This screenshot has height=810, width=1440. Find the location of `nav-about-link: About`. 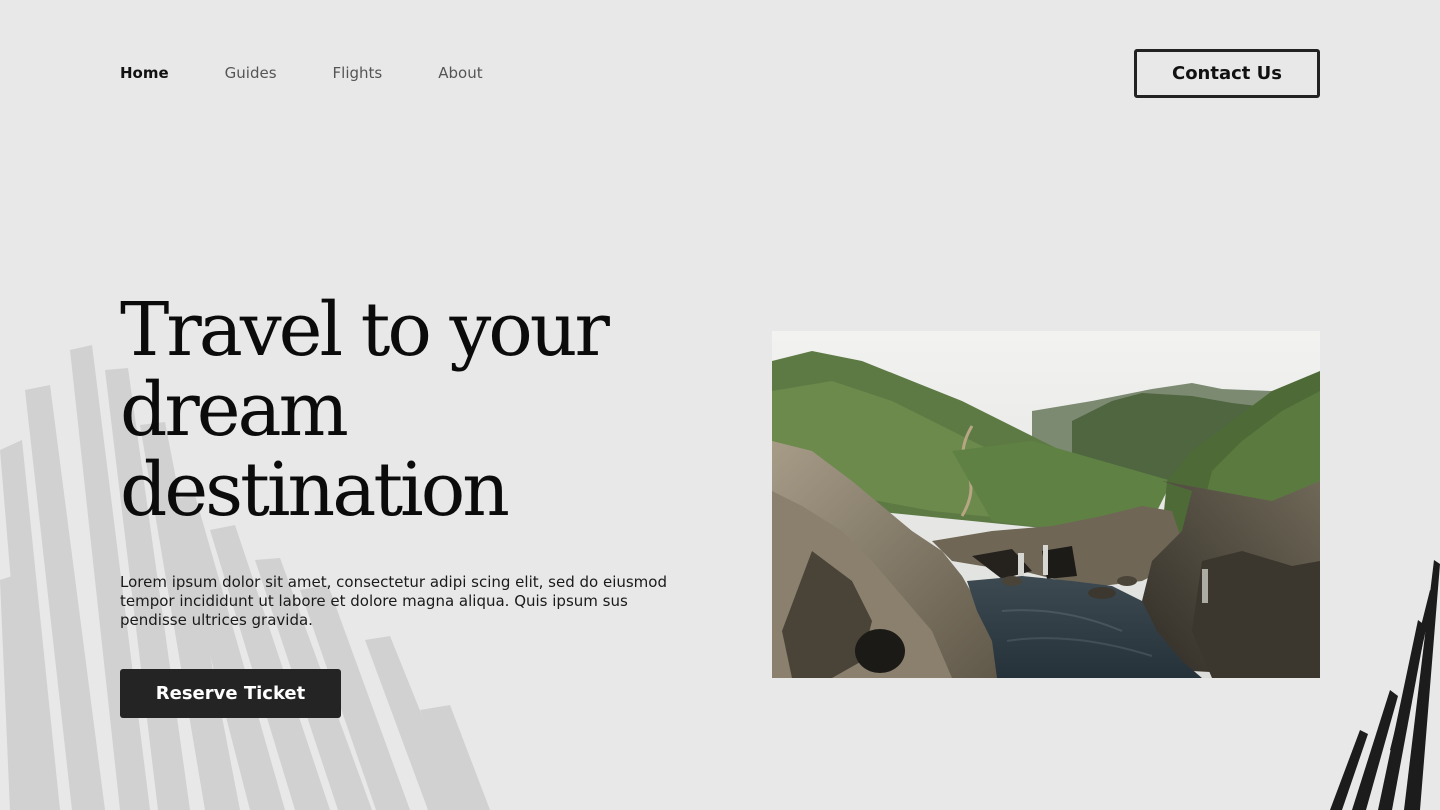

nav-about-link: About is located at coordinates (460, 73).